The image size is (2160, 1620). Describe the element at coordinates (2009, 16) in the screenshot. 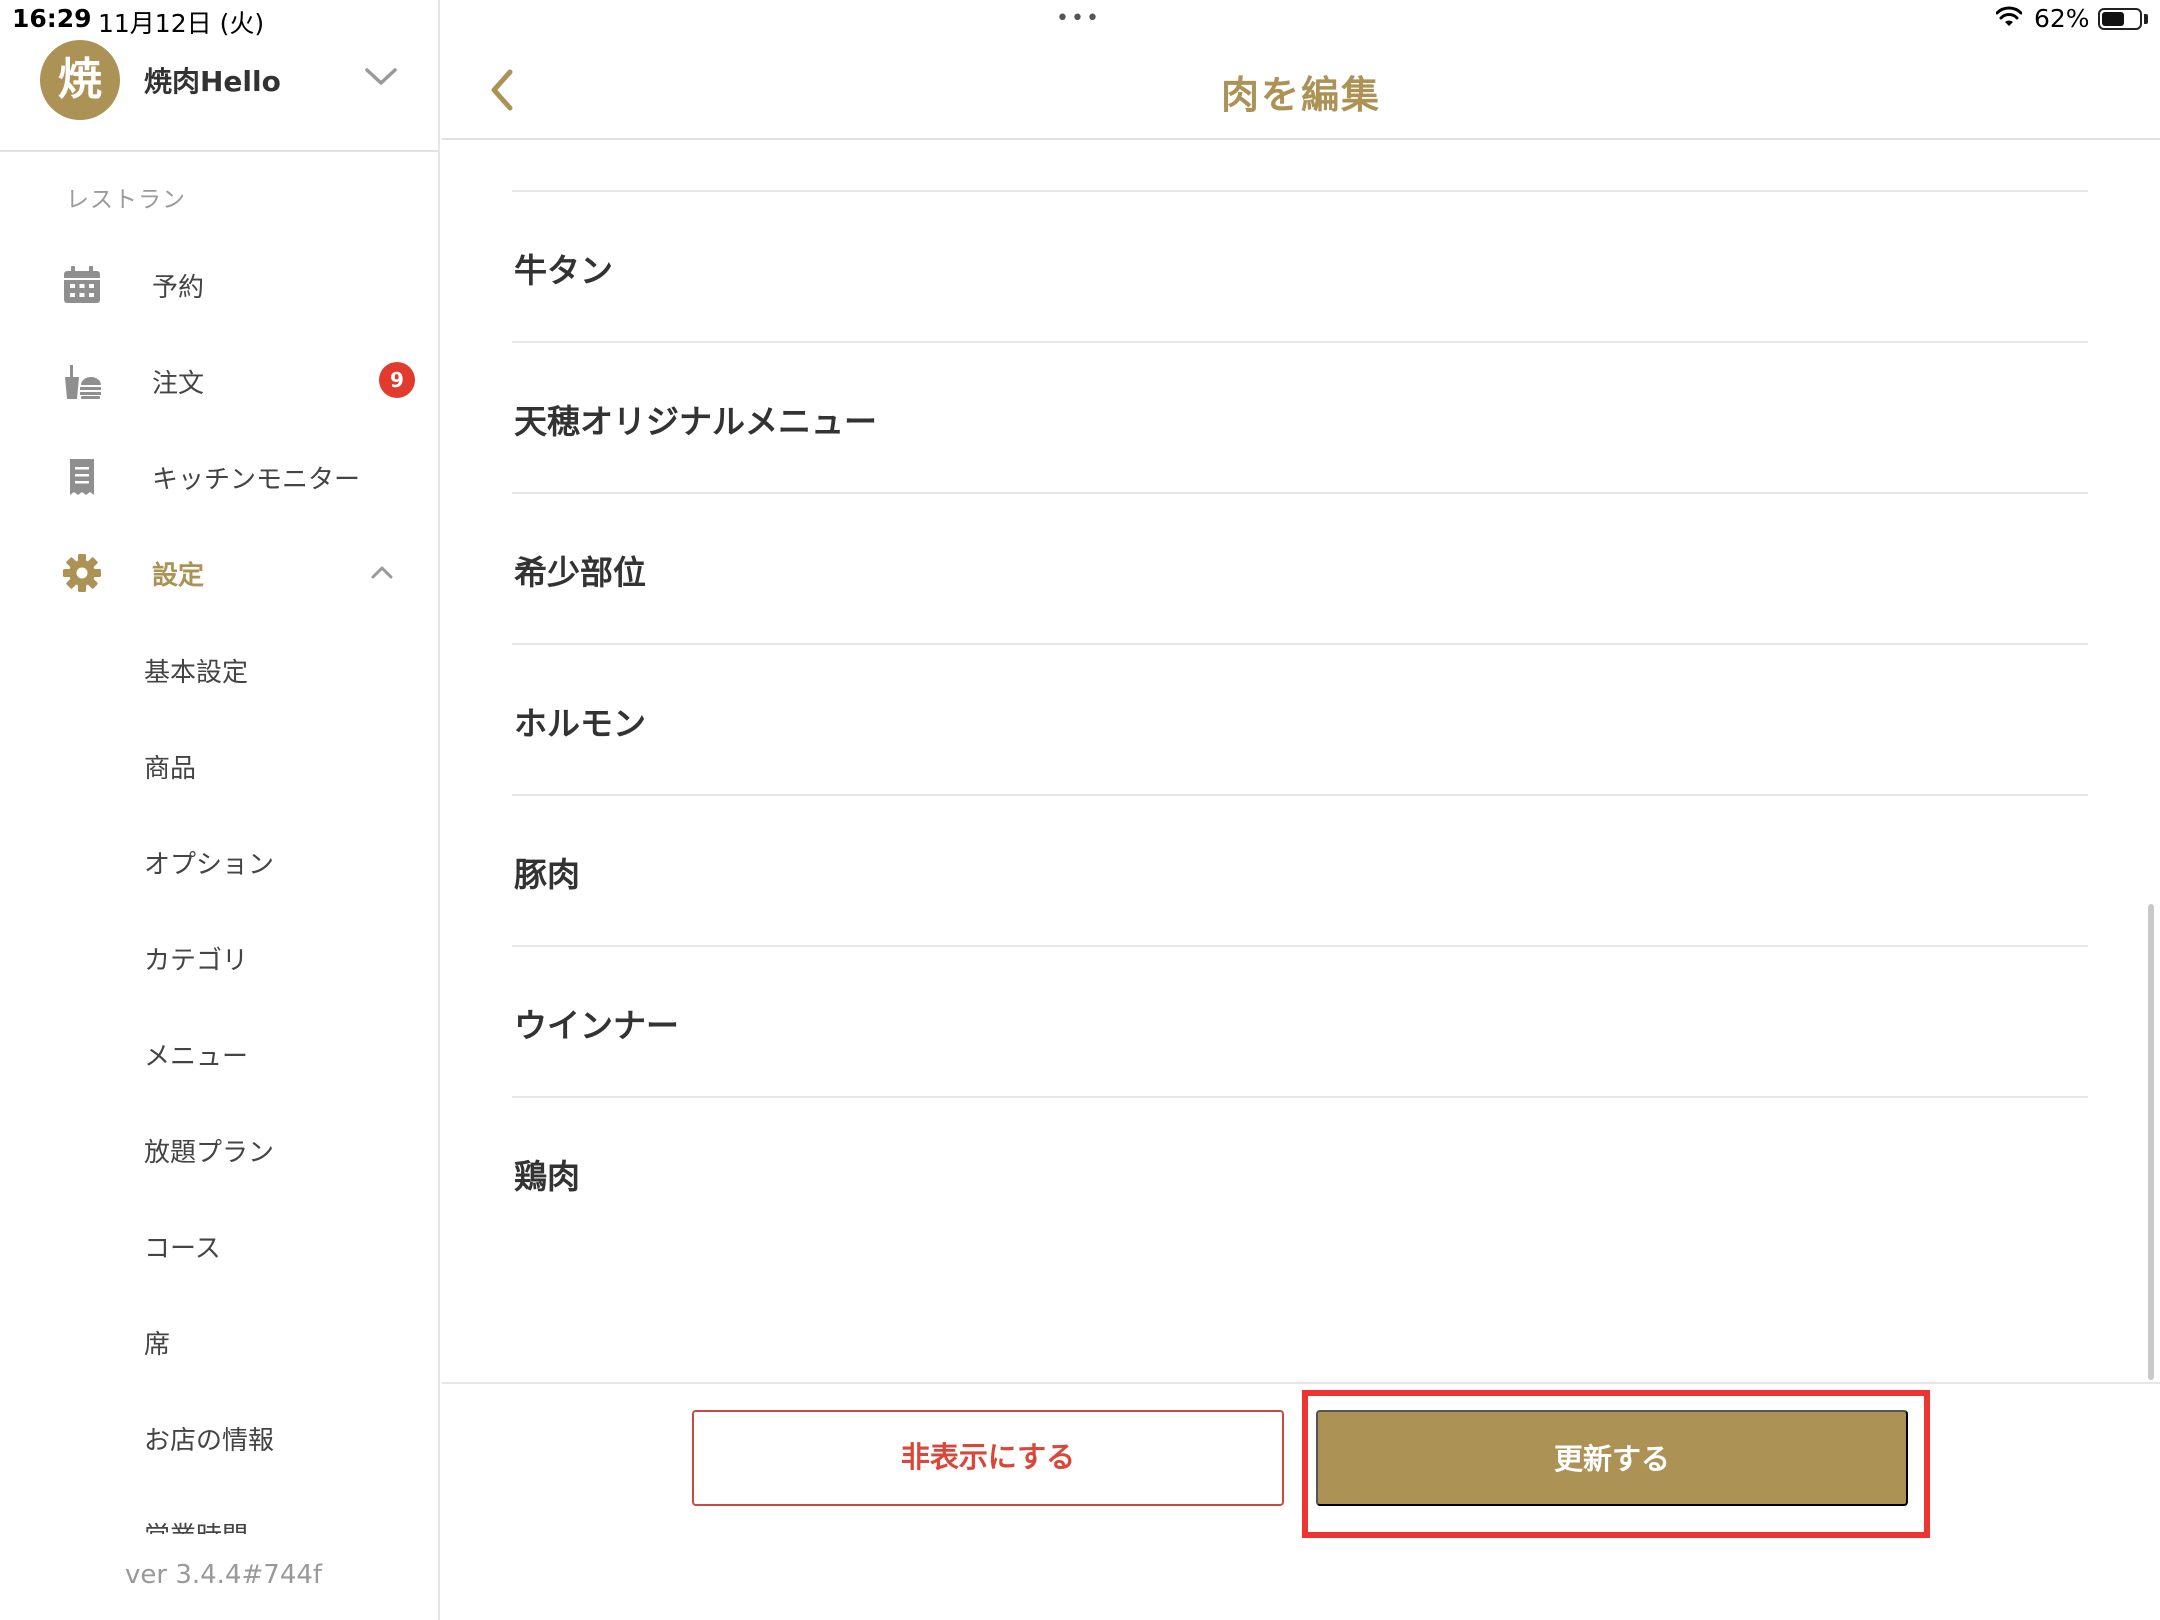

I see `wifi-icon` at that location.